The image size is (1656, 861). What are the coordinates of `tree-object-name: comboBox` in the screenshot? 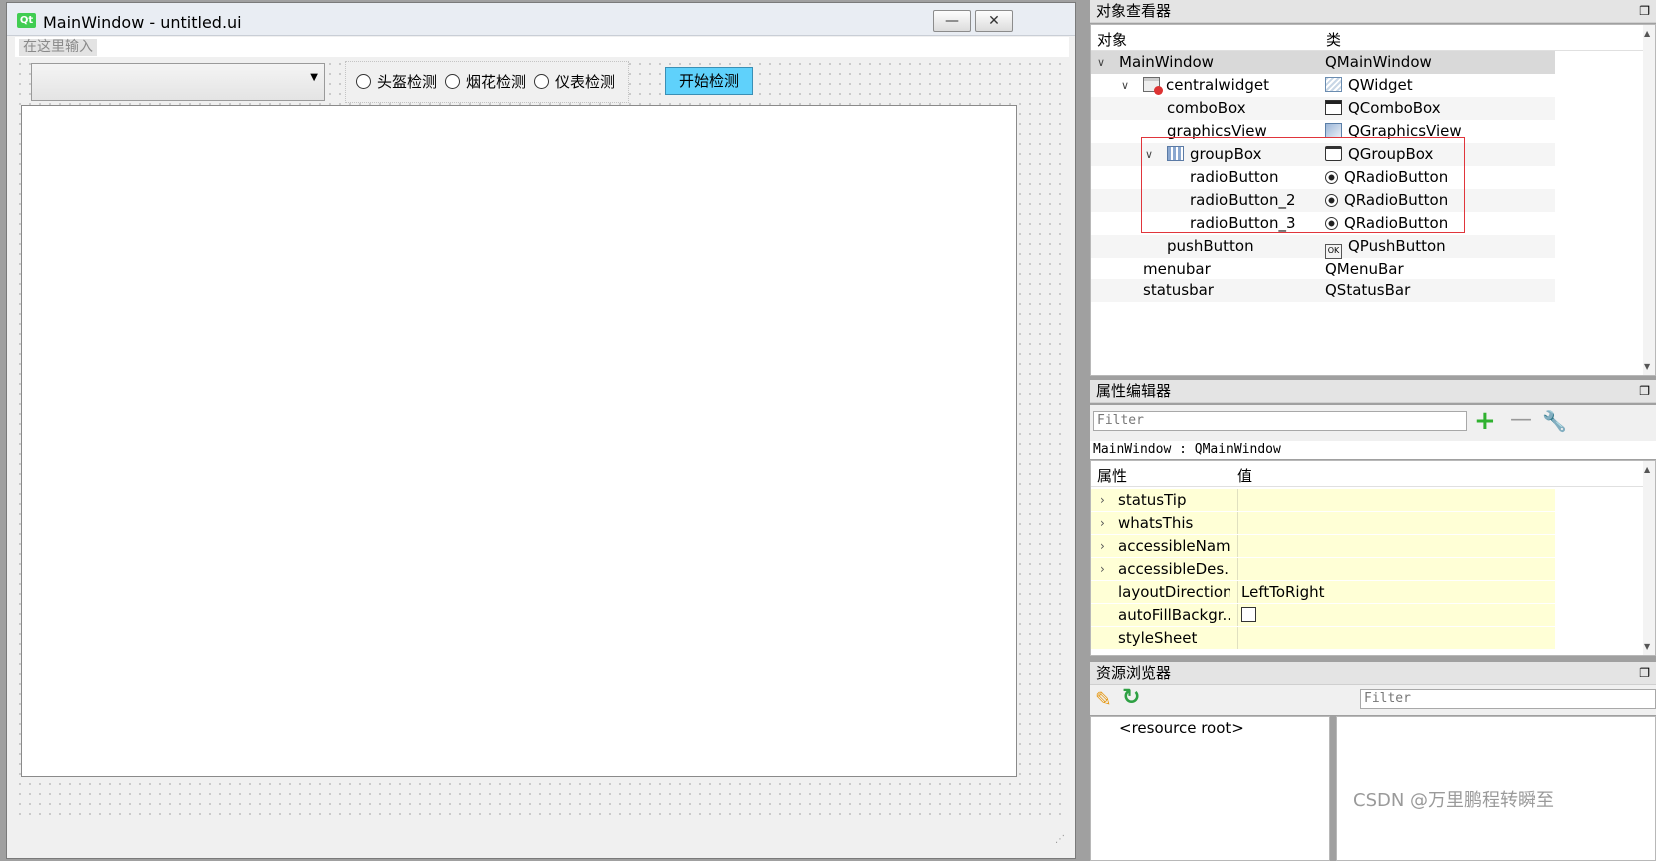 It's located at (1206, 108).